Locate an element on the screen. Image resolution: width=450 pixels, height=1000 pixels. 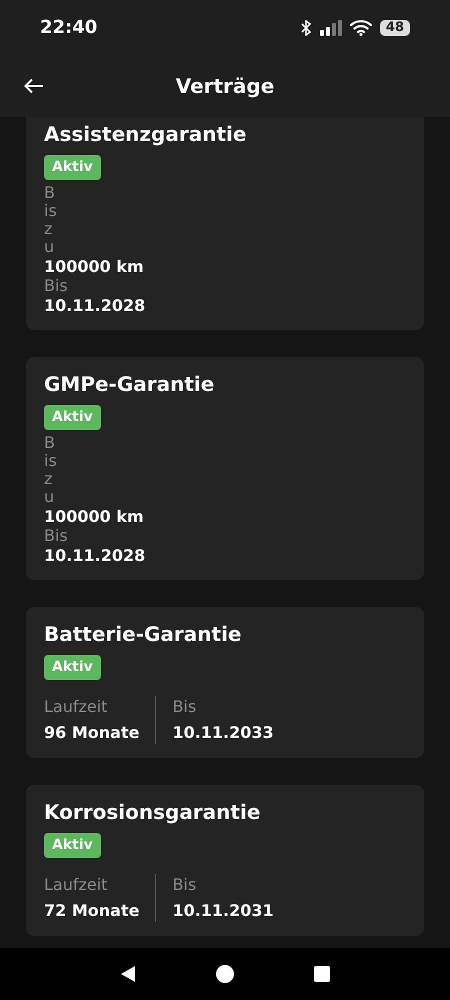
detail-value: 72 Monate is located at coordinates (92, 911).